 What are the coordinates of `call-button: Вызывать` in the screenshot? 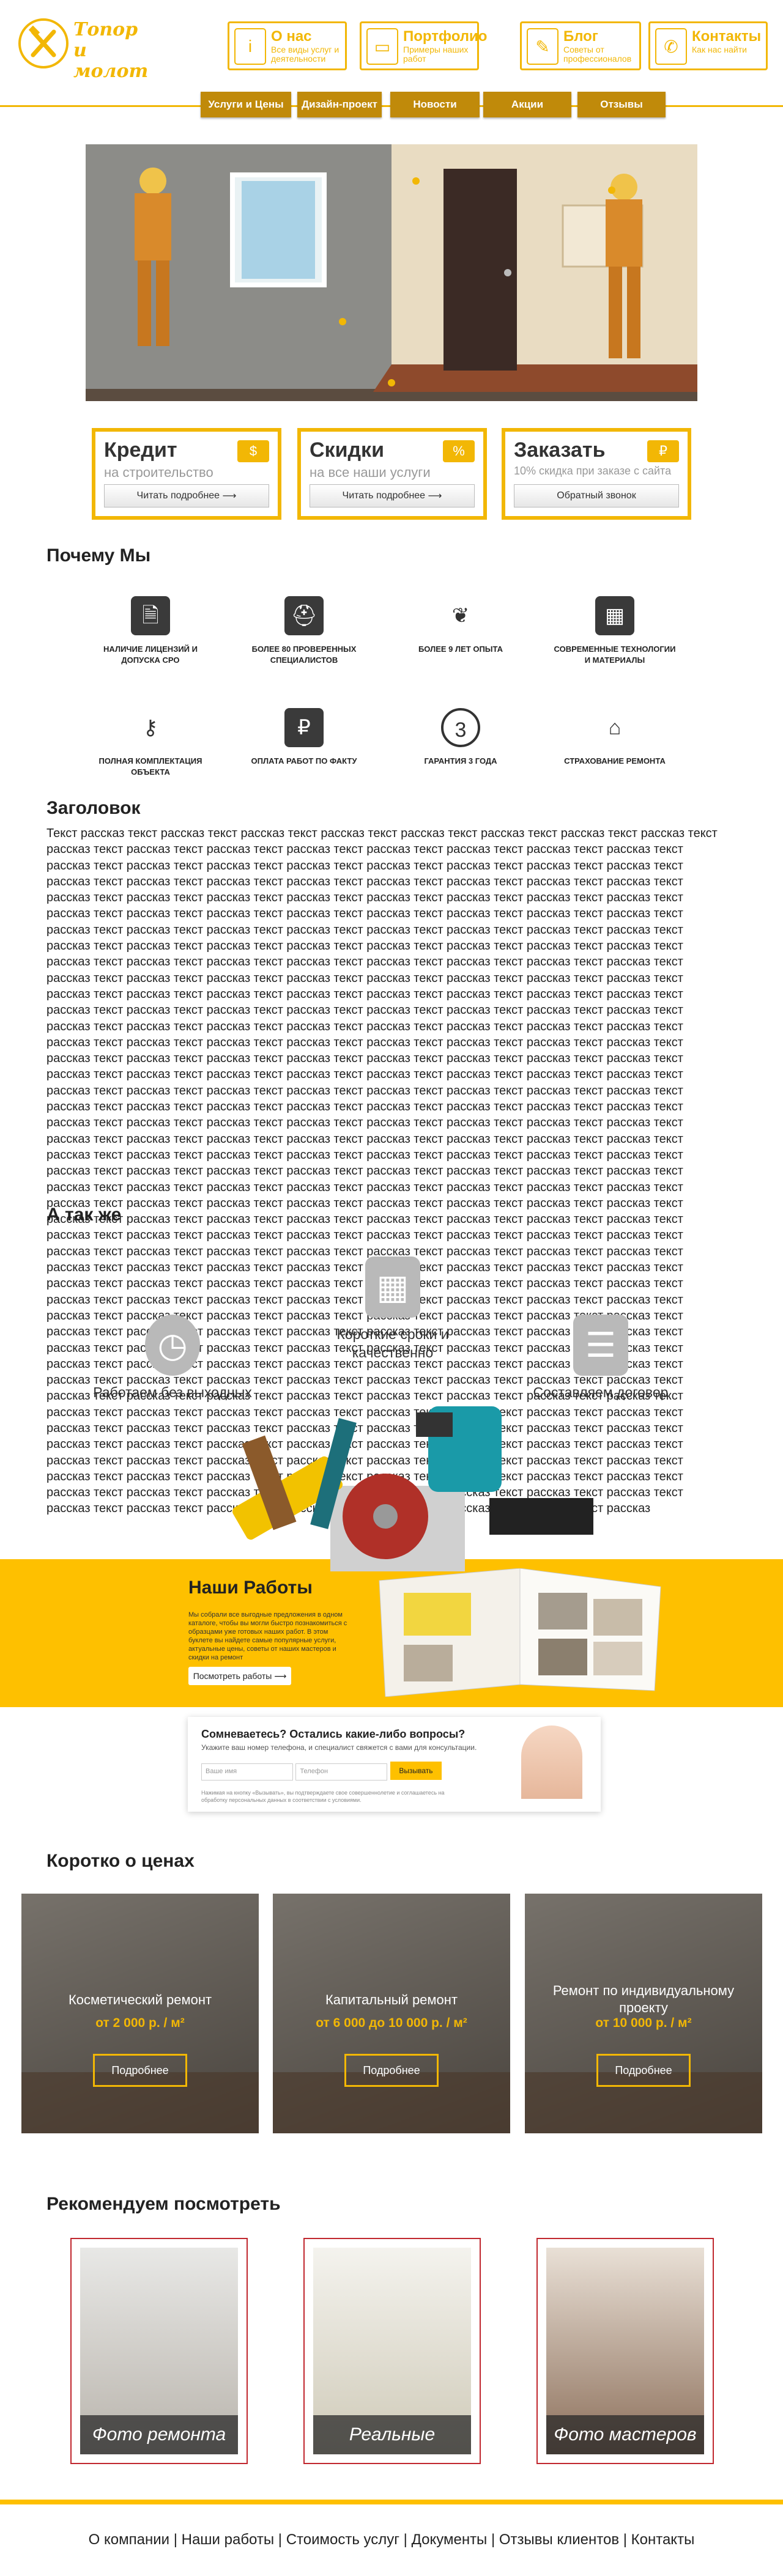 It's located at (416, 1771).